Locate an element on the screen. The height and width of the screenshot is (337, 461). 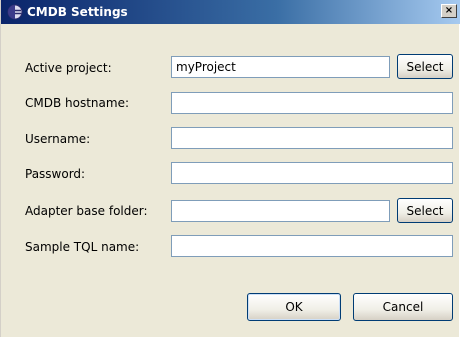
close-button: × is located at coordinates (449, 11).